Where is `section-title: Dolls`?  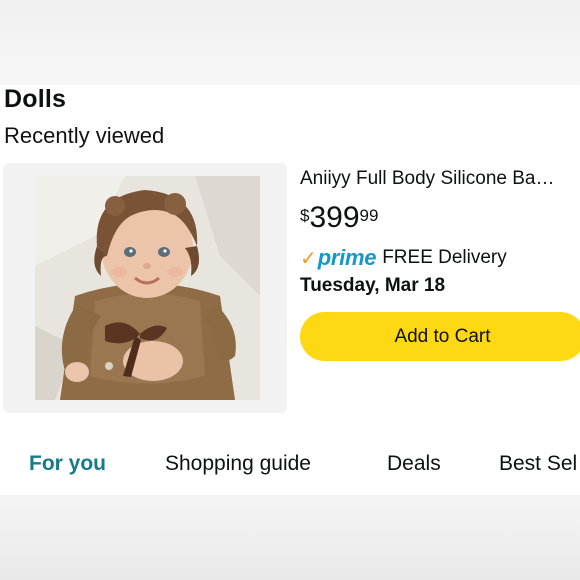 section-title: Dolls is located at coordinates (35, 99).